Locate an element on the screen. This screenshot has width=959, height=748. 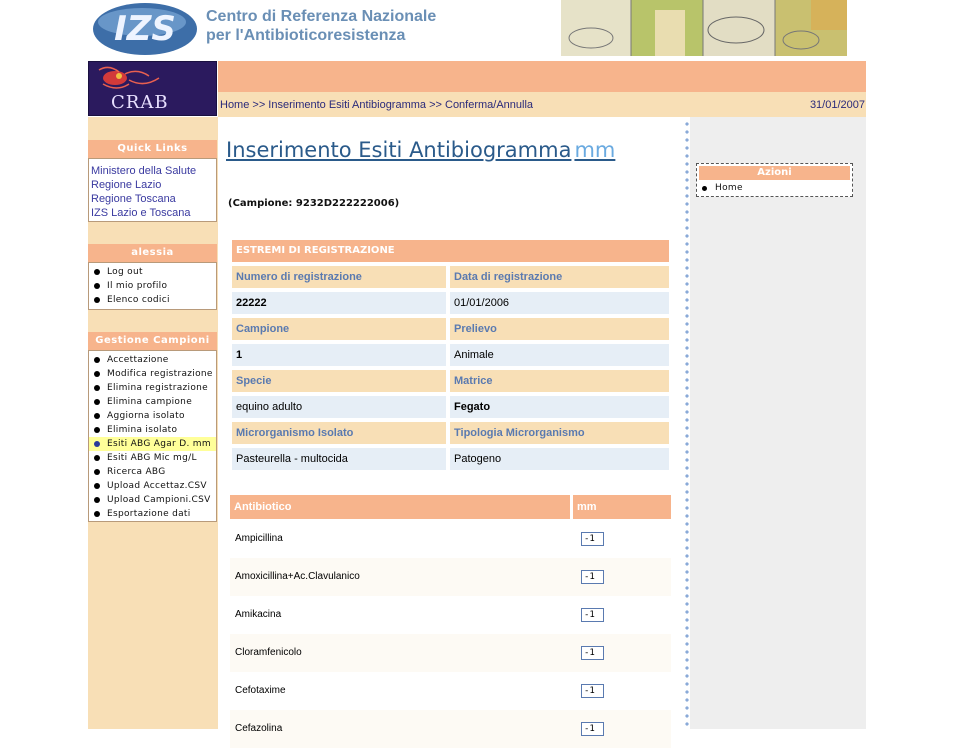
field-value: Animale is located at coordinates (559, 355).